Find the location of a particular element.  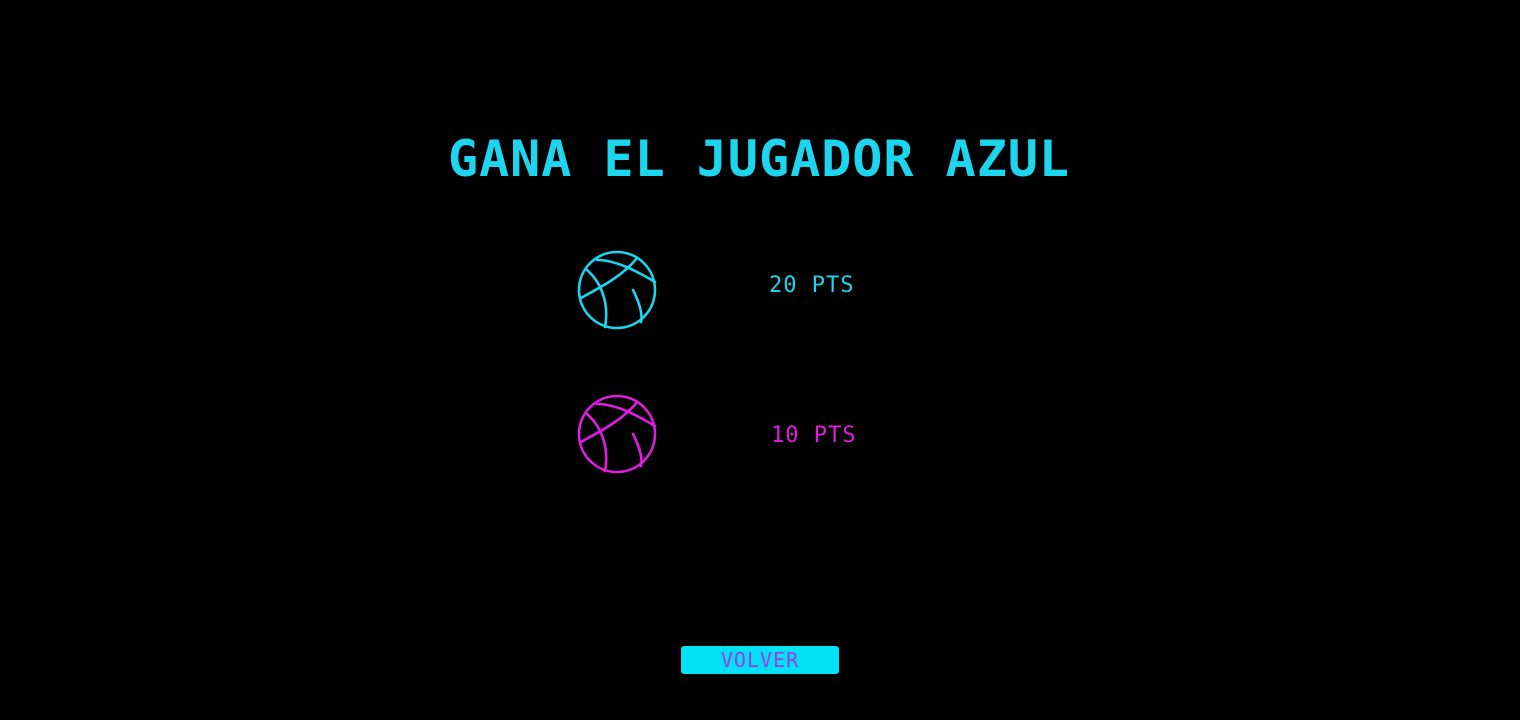

player-blue-basketball-icon is located at coordinates (617, 290).